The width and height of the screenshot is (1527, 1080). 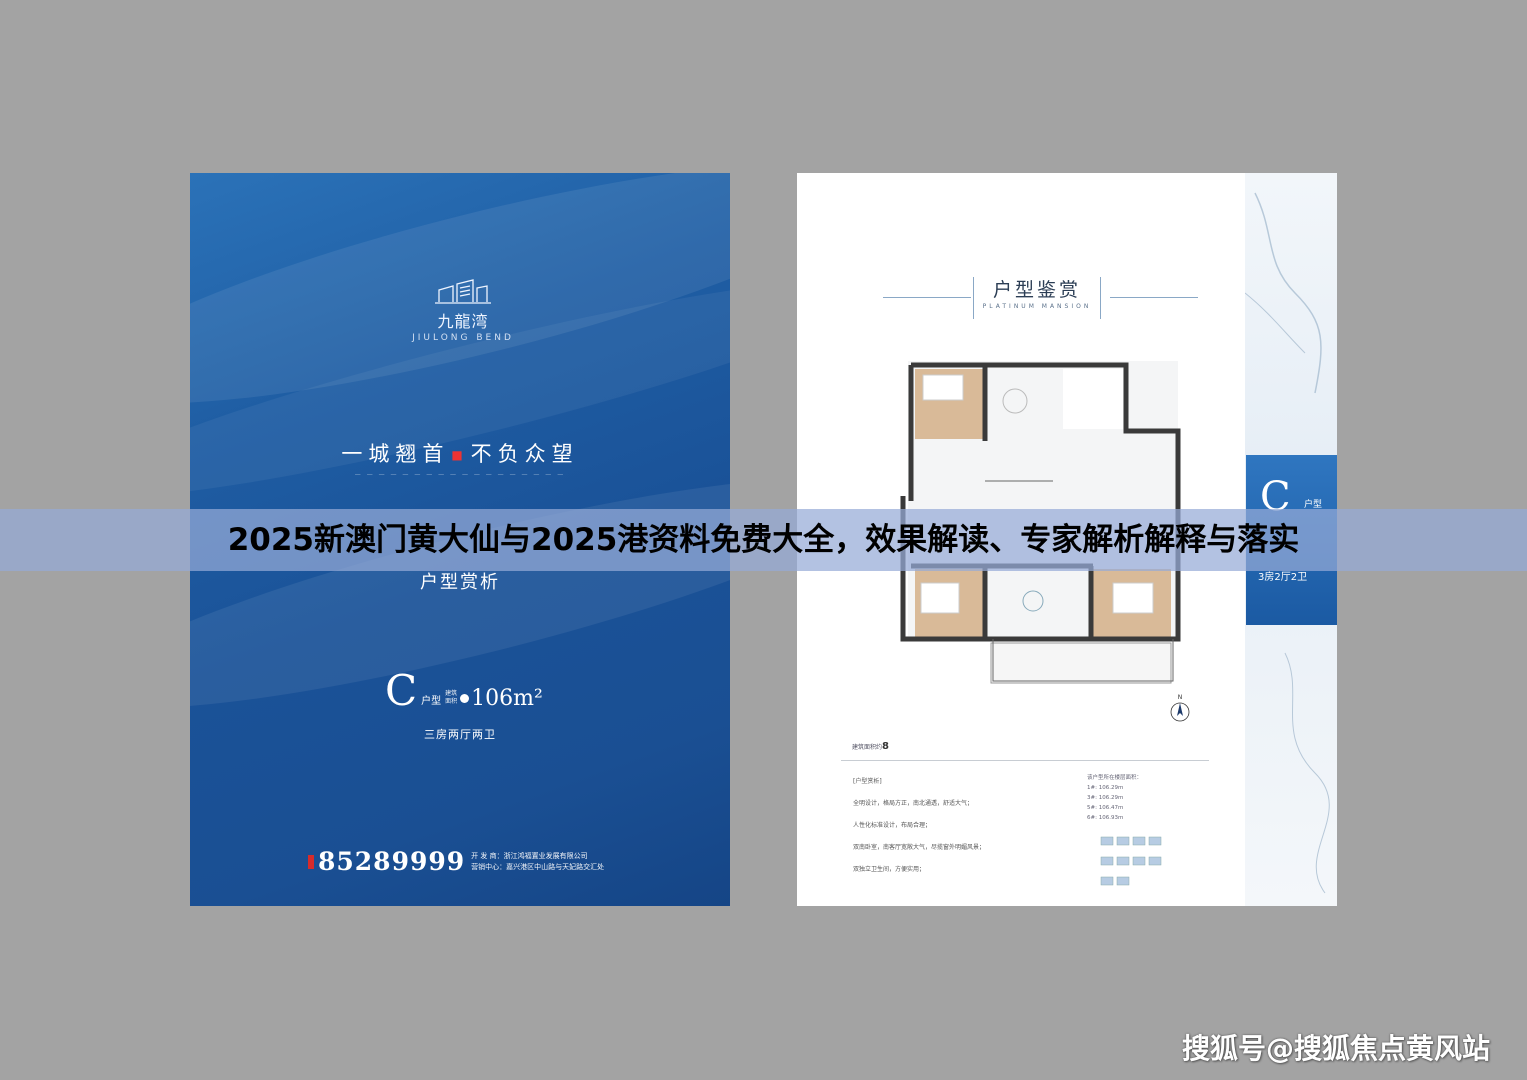 What do you see at coordinates (889, 869) in the screenshot?
I see `desc-line: 双独立卫生间，方便实用；` at bounding box center [889, 869].